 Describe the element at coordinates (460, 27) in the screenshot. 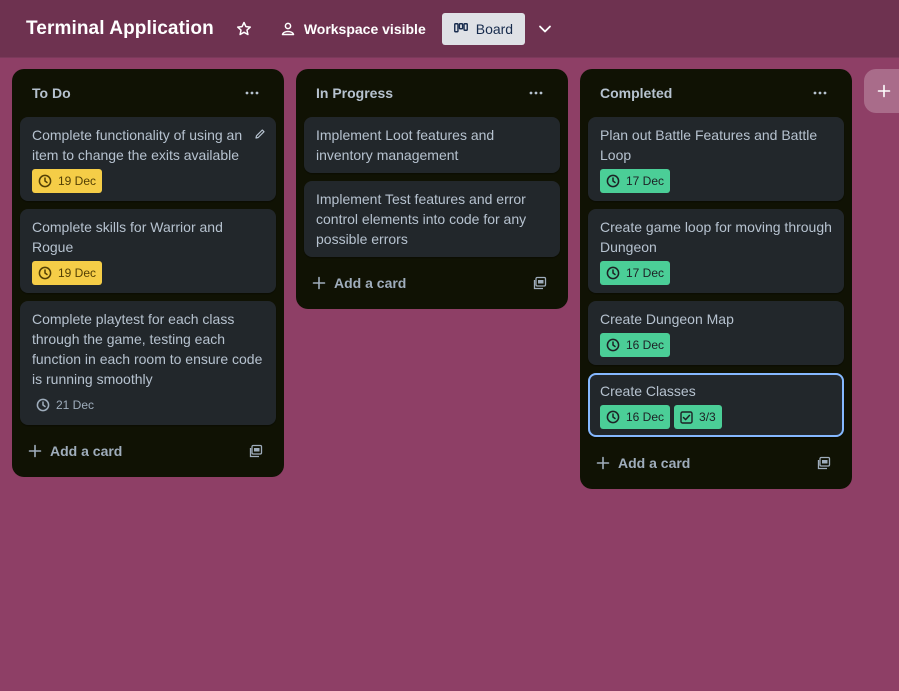

I see `board-icon` at that location.